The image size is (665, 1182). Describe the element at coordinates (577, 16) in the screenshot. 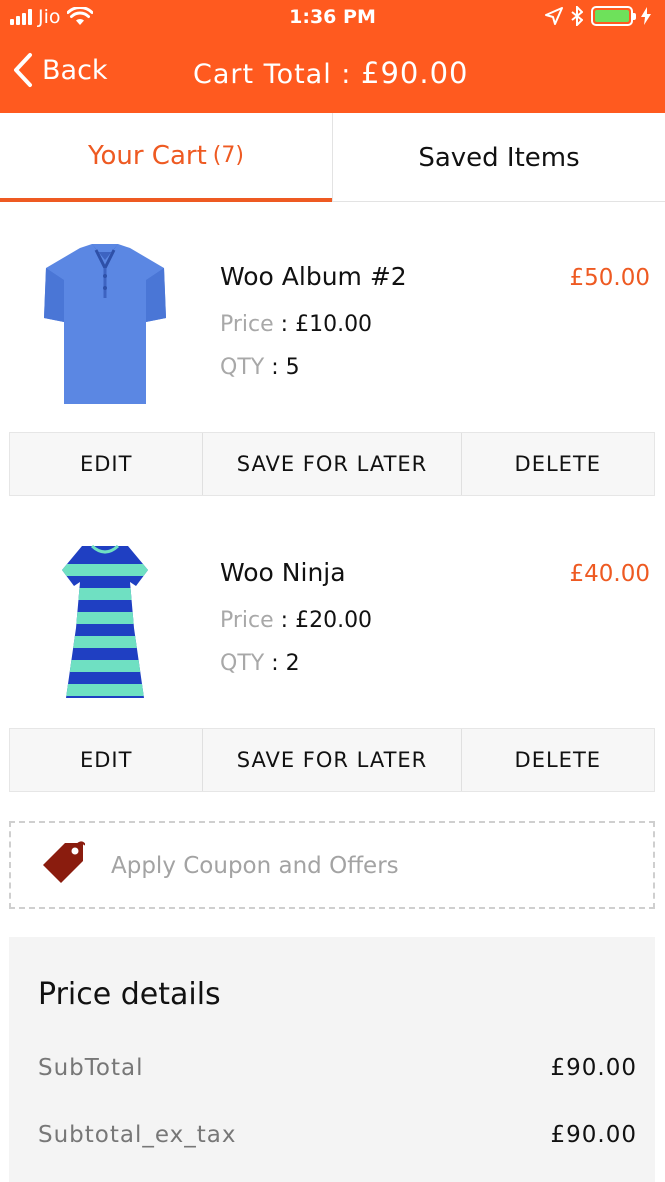

I see `bluetooth-icon` at that location.